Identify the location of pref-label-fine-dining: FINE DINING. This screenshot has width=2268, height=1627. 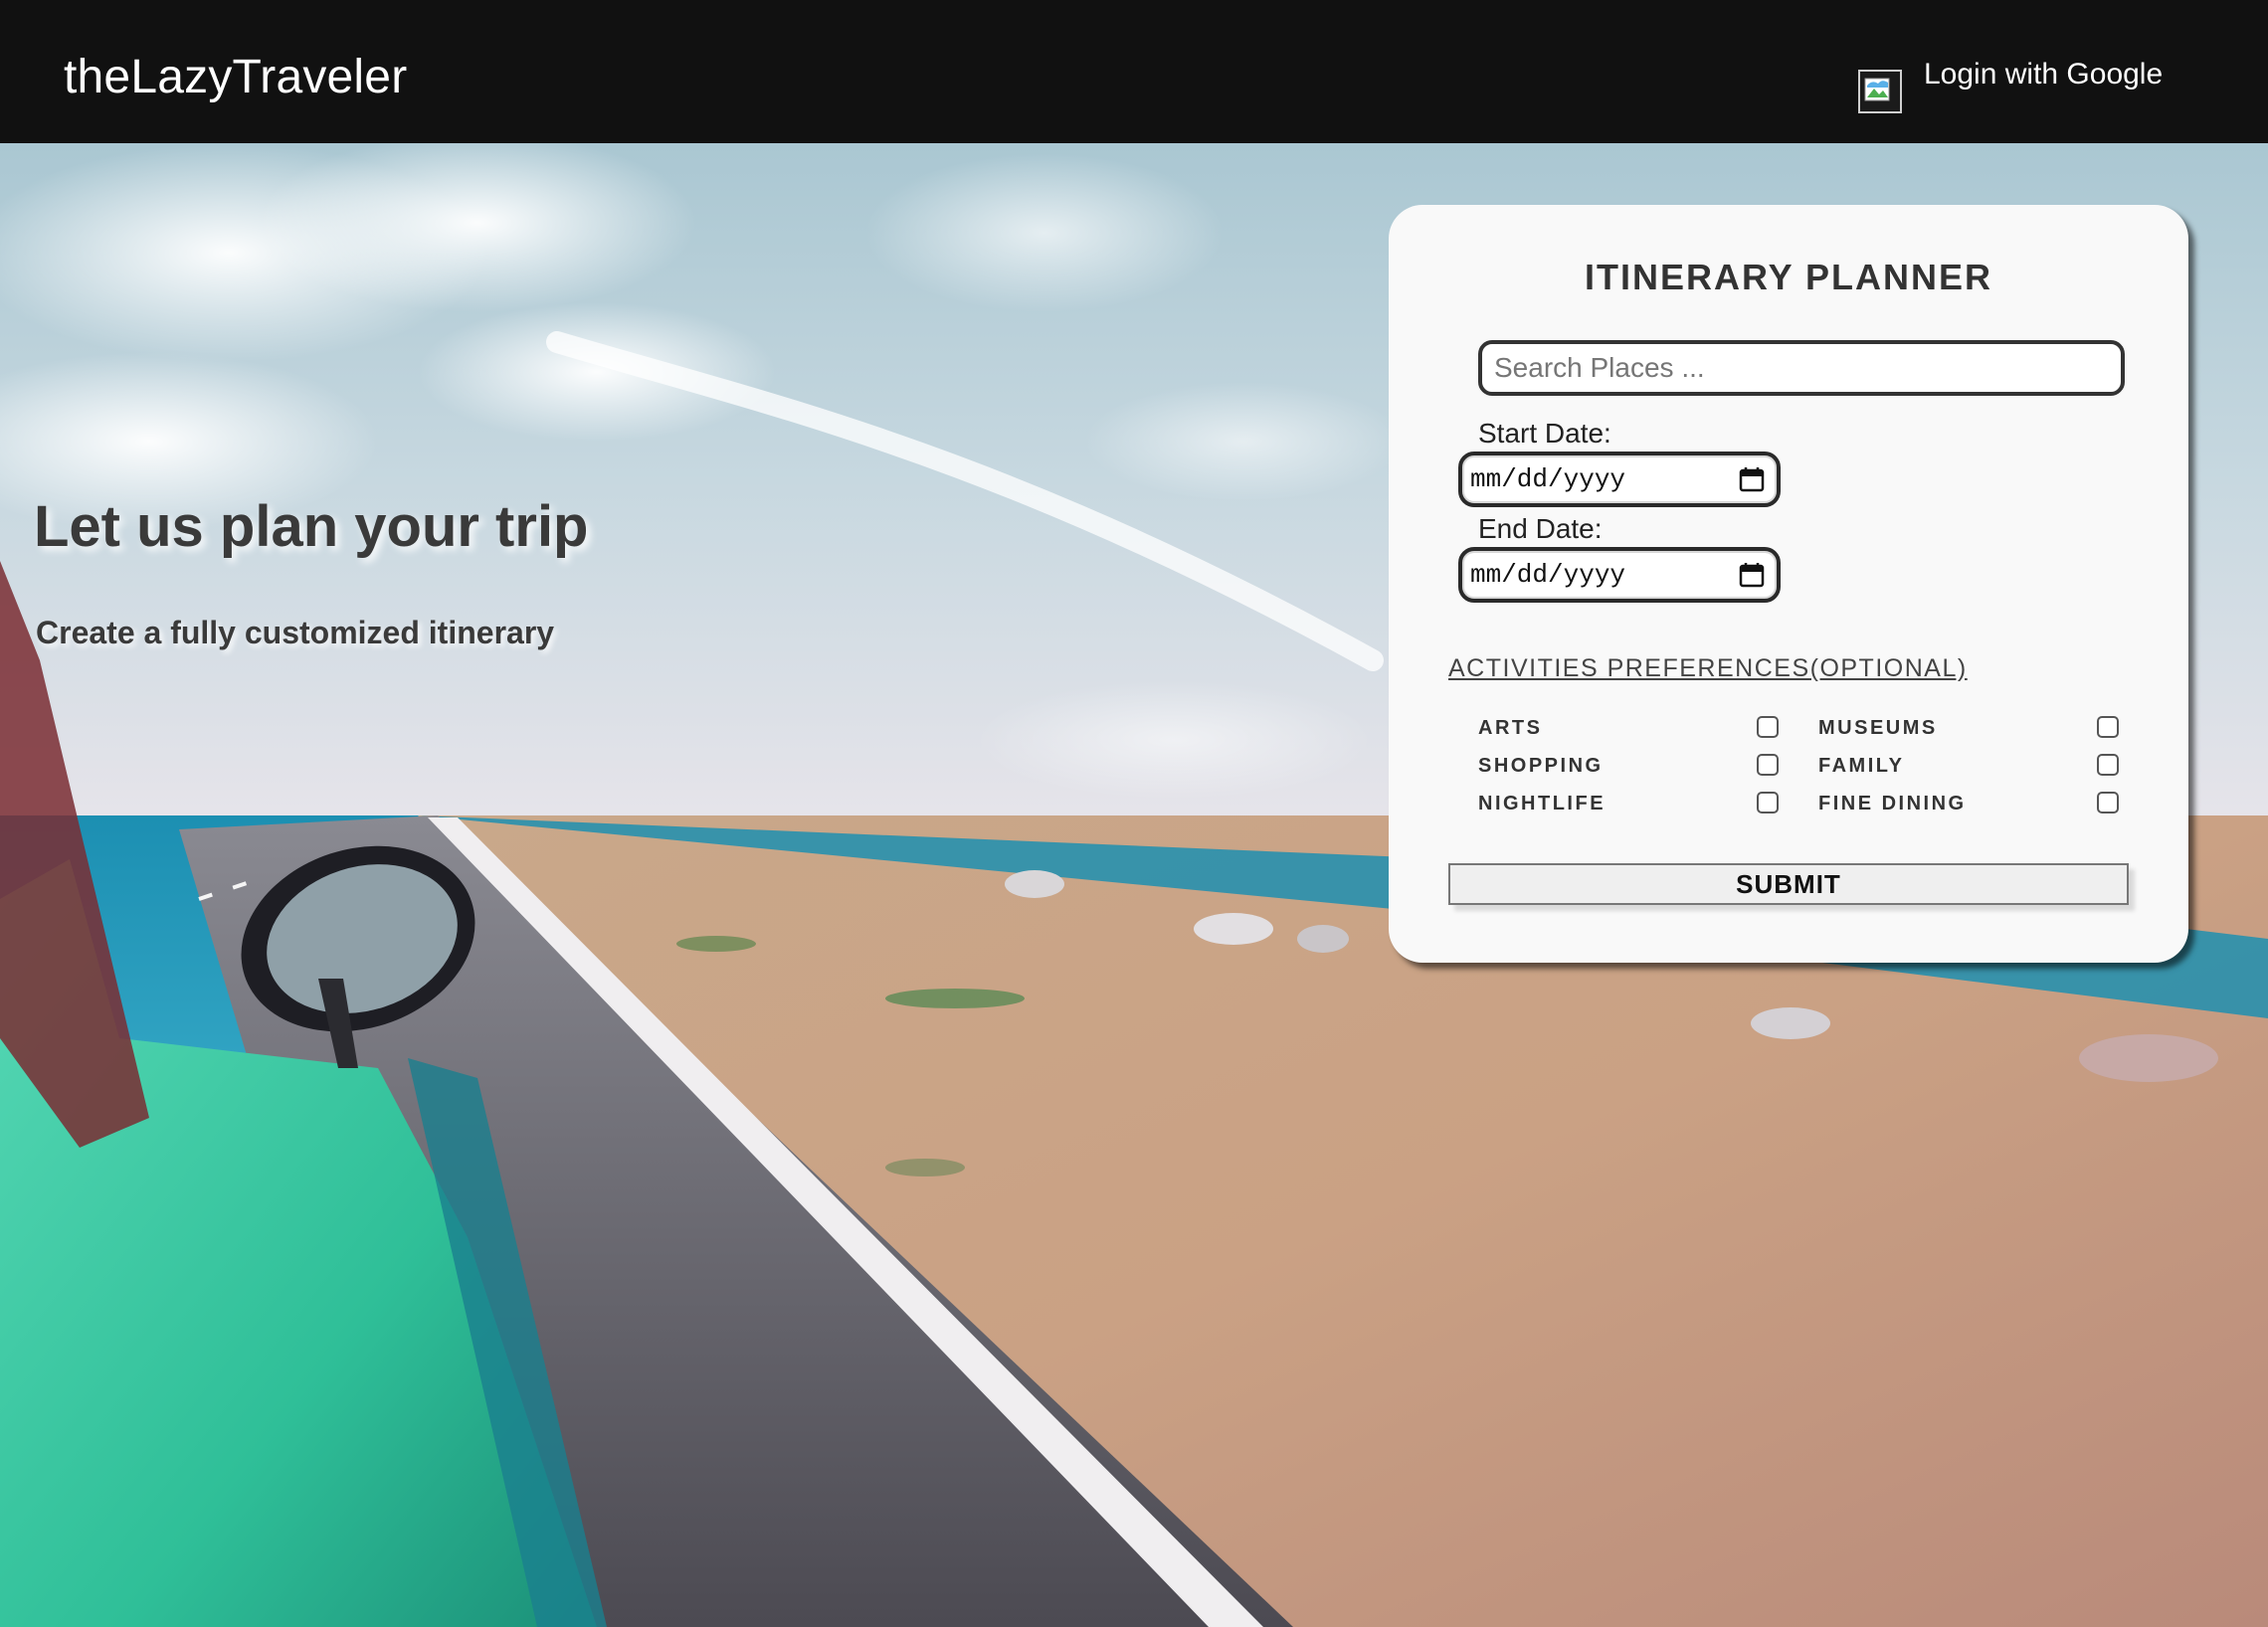
(1892, 803).